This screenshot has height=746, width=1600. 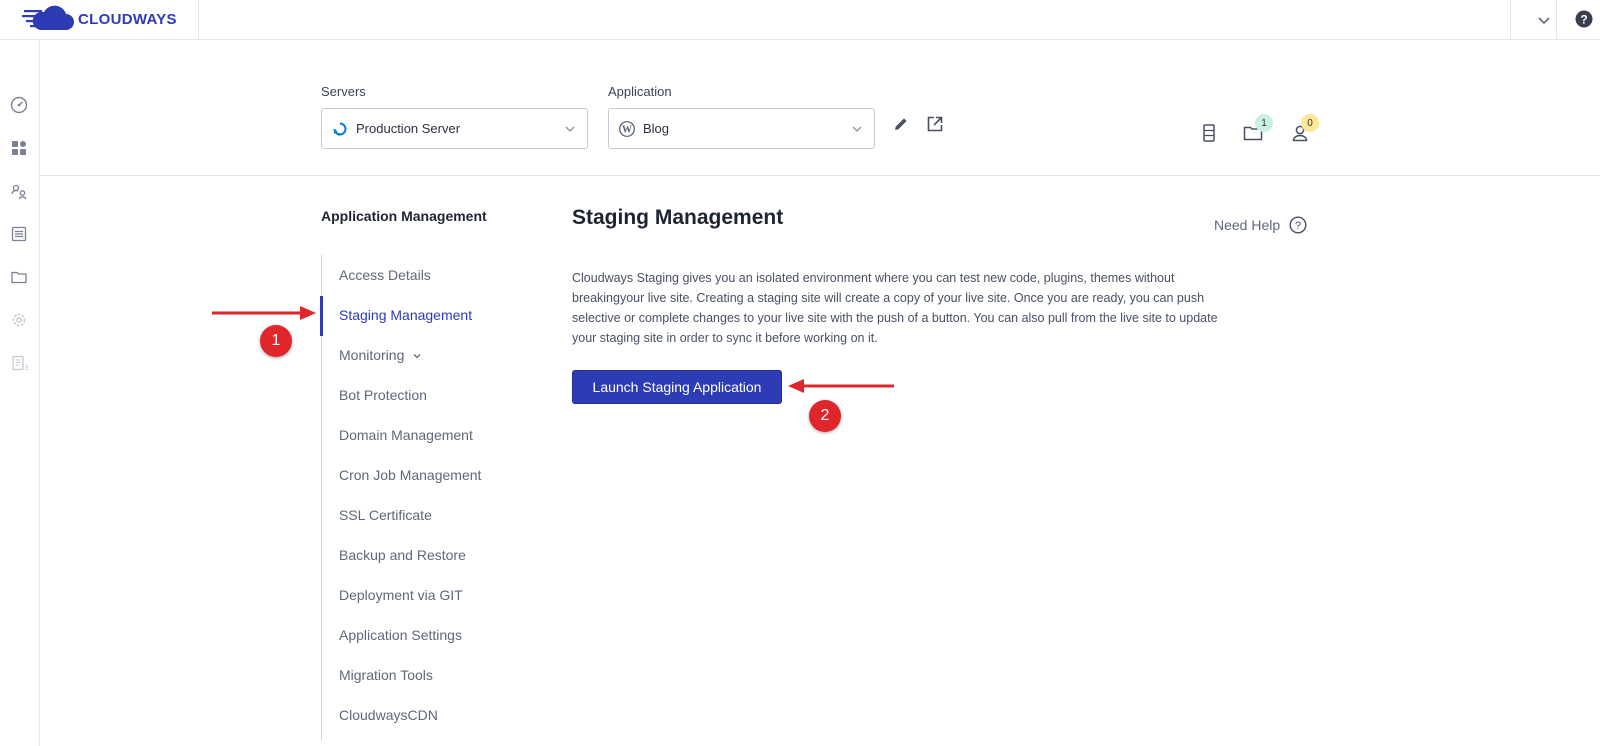 I want to click on settings-gear-icon, so click(x=19, y=320).